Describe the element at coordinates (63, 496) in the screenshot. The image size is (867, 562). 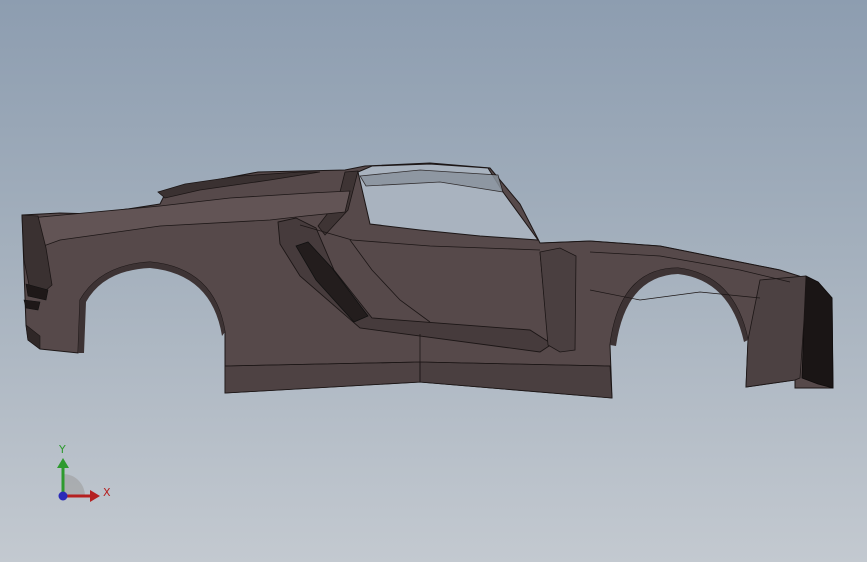
I see `z-axis-dot-icon` at that location.